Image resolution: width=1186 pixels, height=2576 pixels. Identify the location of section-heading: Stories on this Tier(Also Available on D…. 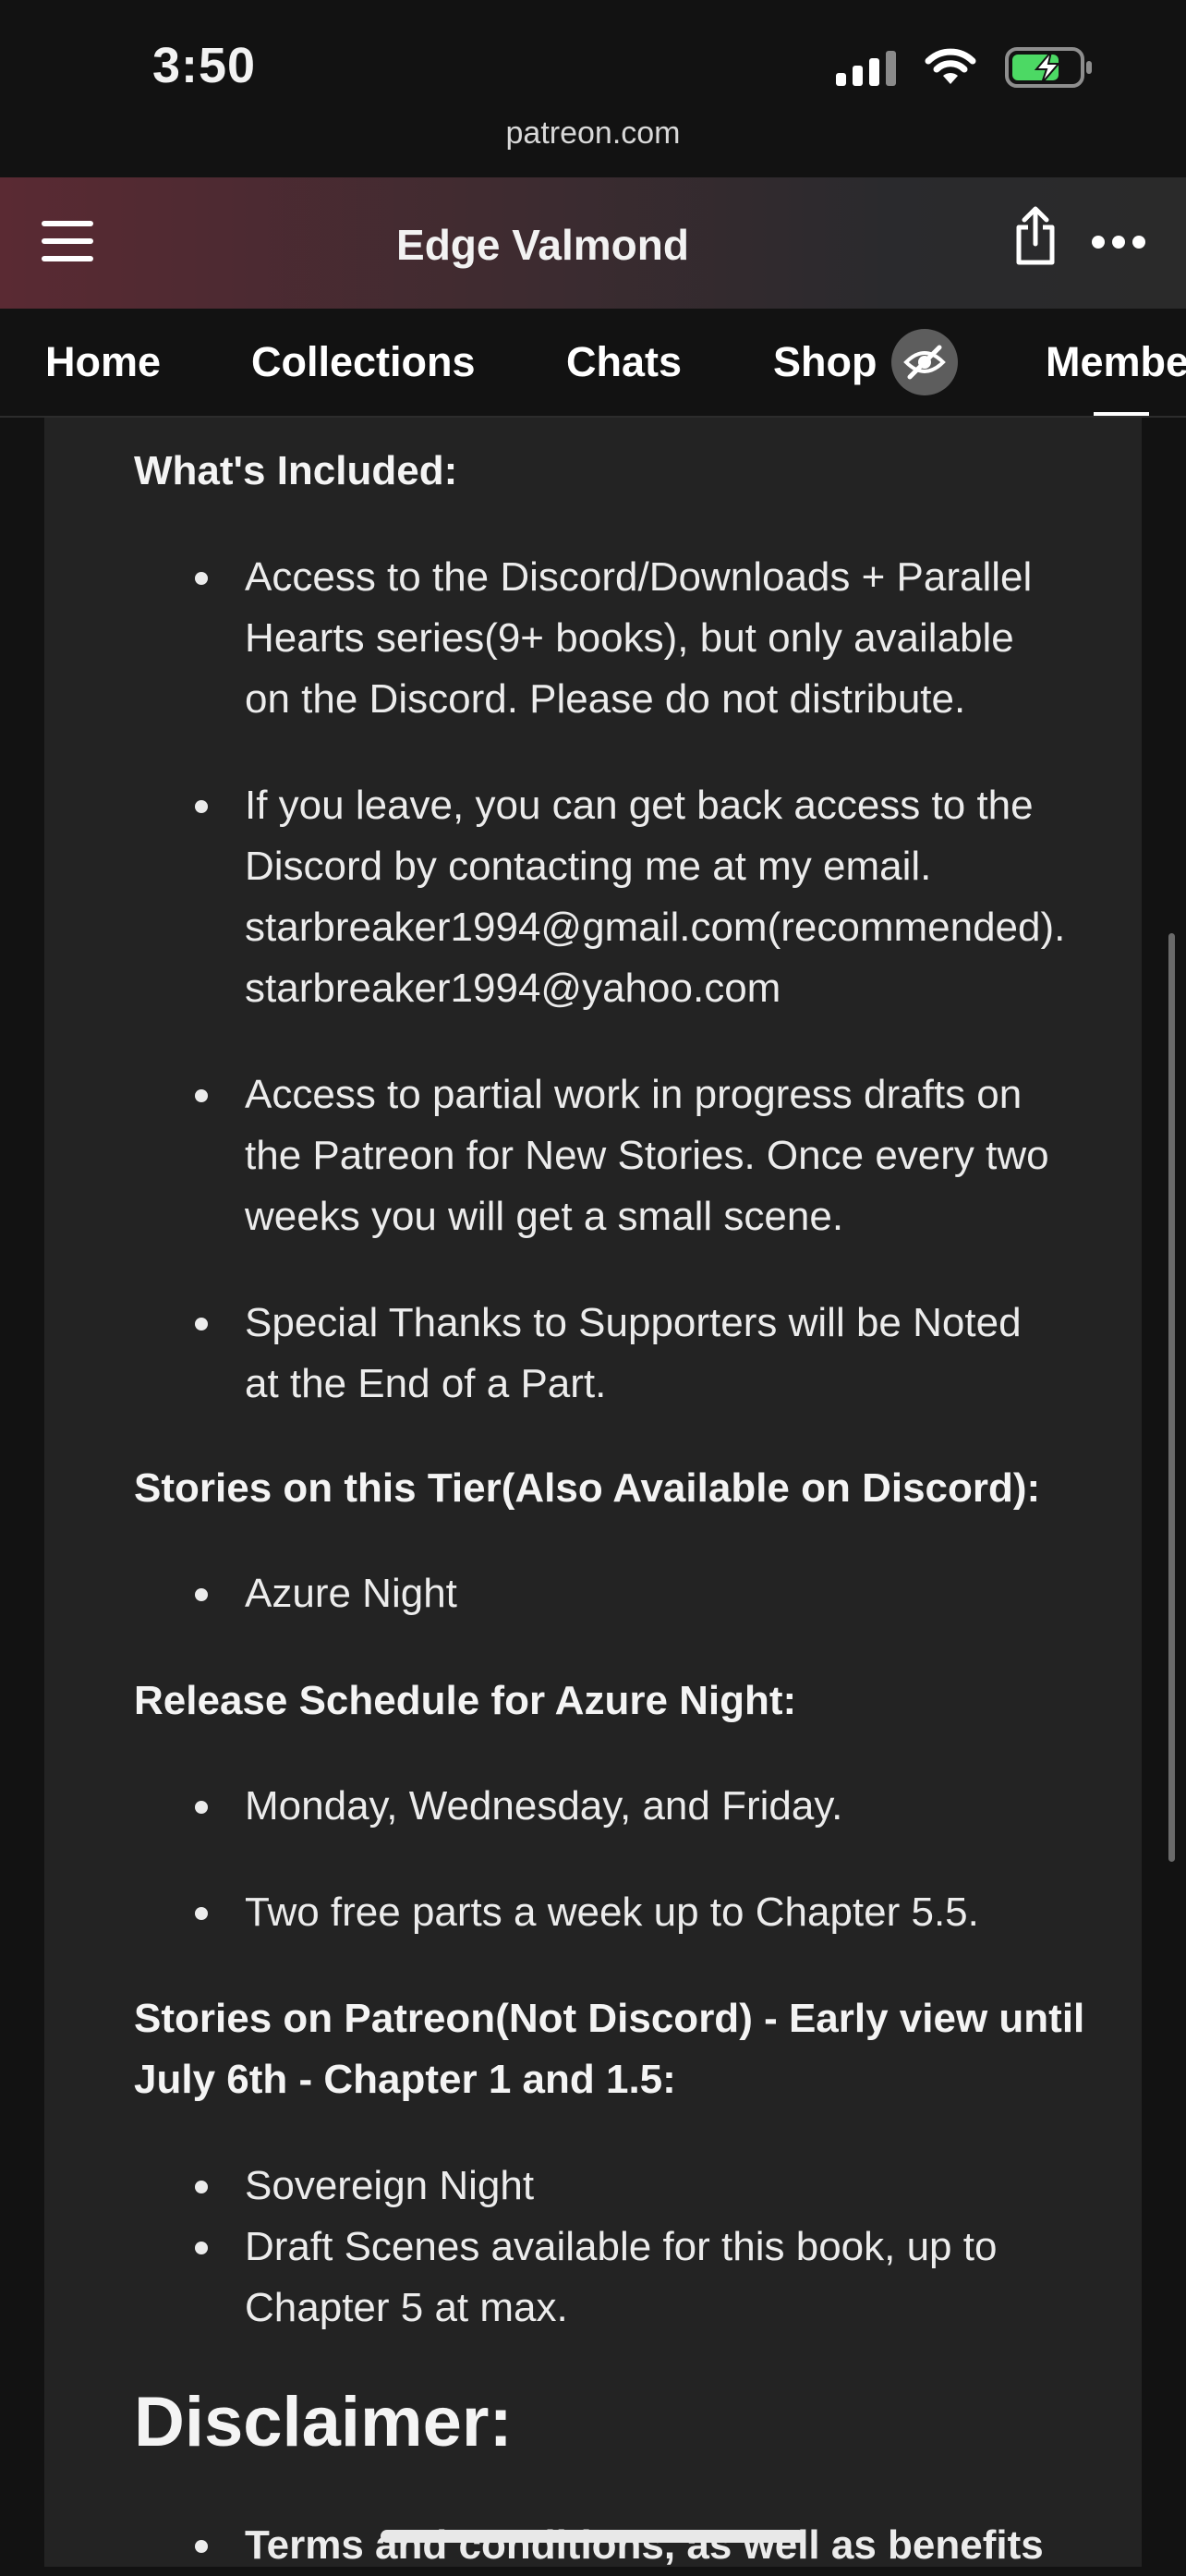
(588, 1488).